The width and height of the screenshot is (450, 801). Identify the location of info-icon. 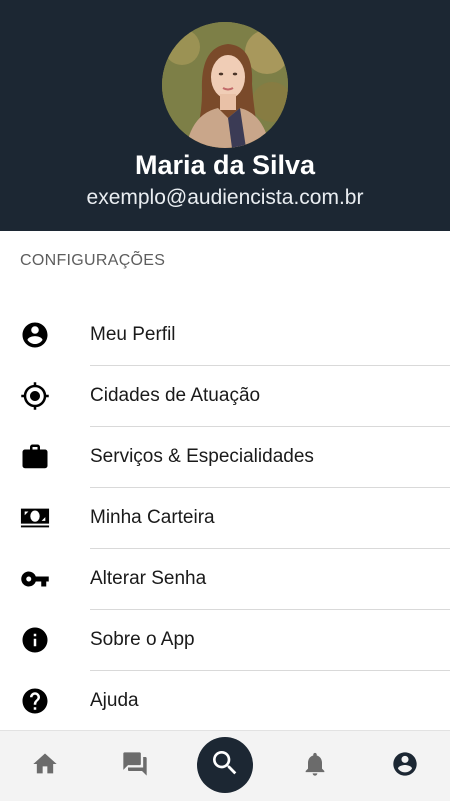
(35, 640).